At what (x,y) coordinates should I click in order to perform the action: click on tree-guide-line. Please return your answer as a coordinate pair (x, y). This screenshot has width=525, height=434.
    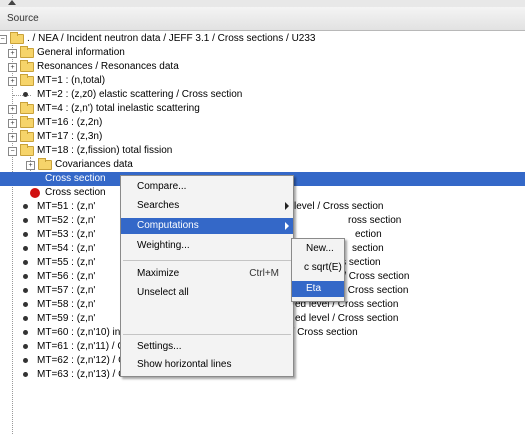
    Looking at the image, I should click on (22, 95).